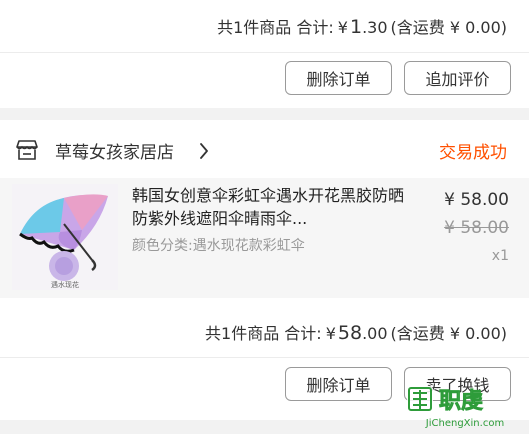  I want to click on product-image: 遇水现花, so click(65, 237).